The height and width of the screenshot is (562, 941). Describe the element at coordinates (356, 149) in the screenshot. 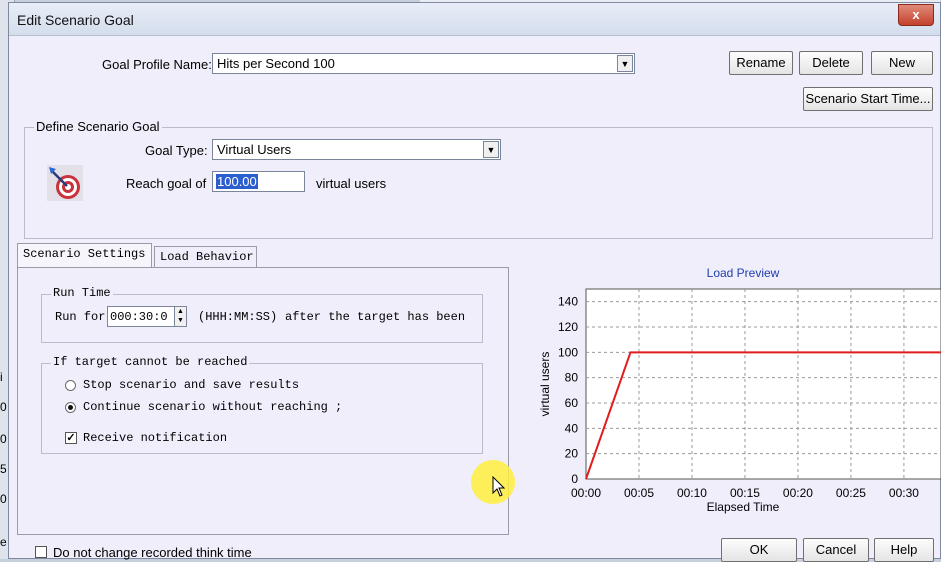

I see `goal-type-select: Virtual Users ▼` at that location.